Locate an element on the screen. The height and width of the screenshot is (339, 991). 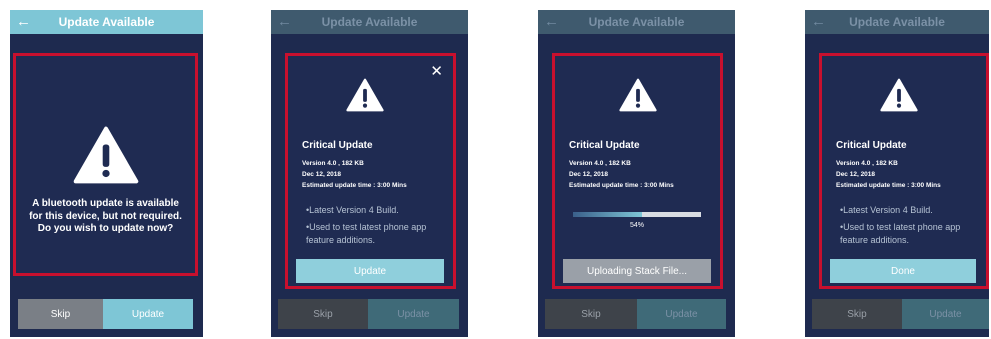
progress-bar is located at coordinates (637, 214).